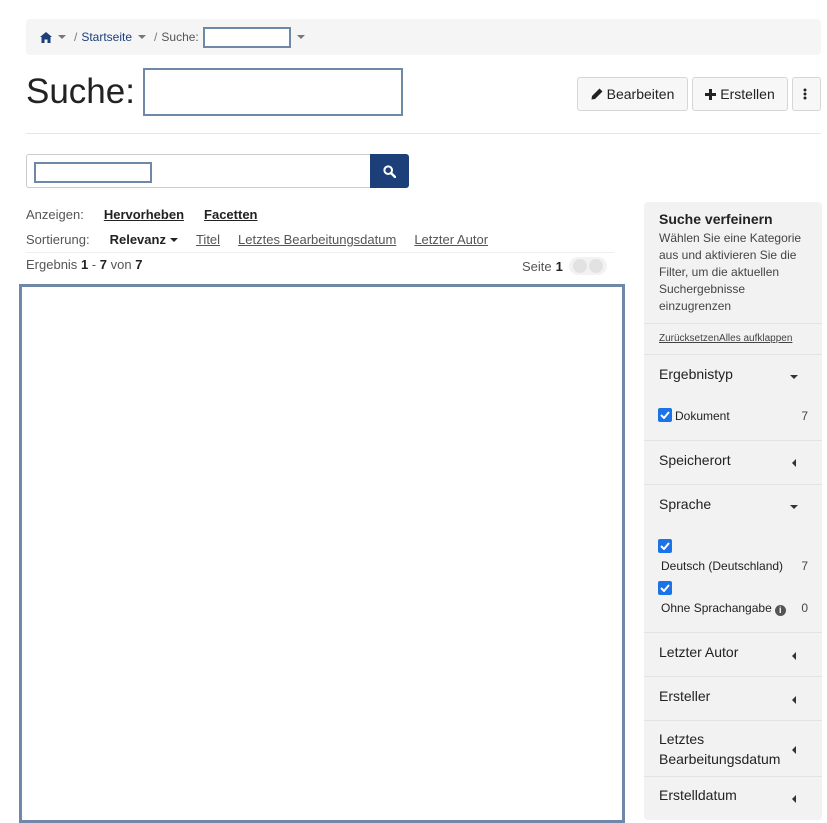 Image resolution: width=827 pixels, height=823 pixels. I want to click on refine-links: ZurücksetzenAlles aufklappen, so click(725, 338).